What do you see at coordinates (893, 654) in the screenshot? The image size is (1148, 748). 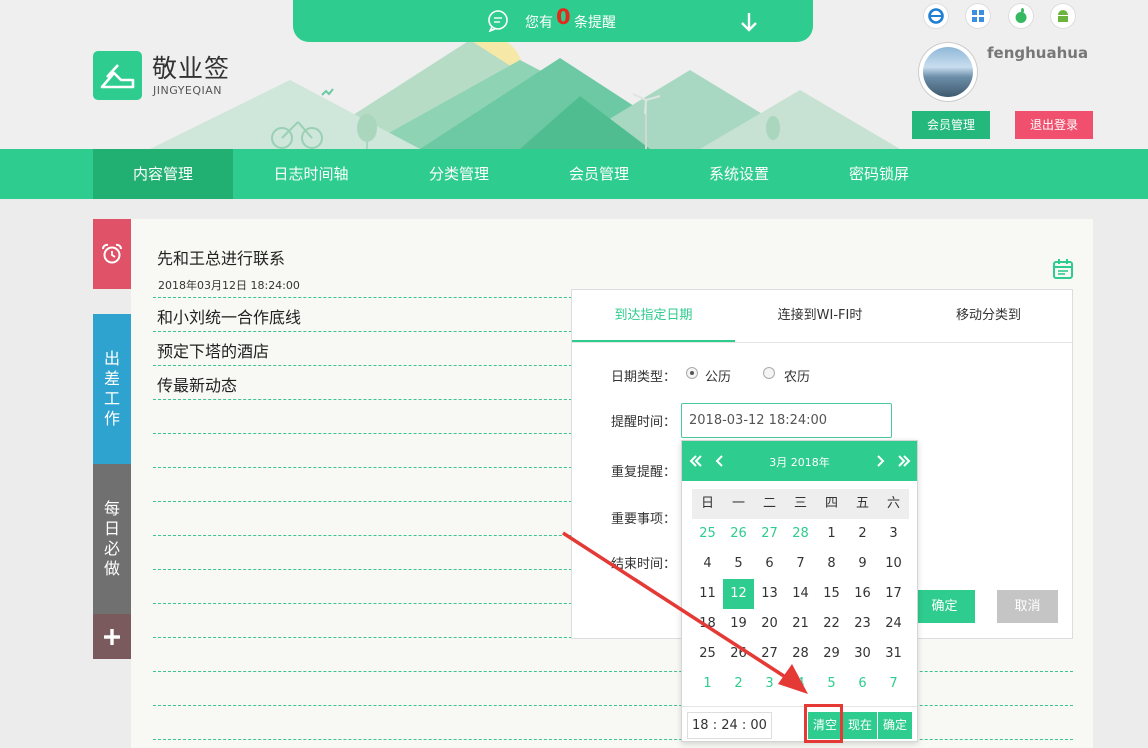 I see `day-cell: 31` at bounding box center [893, 654].